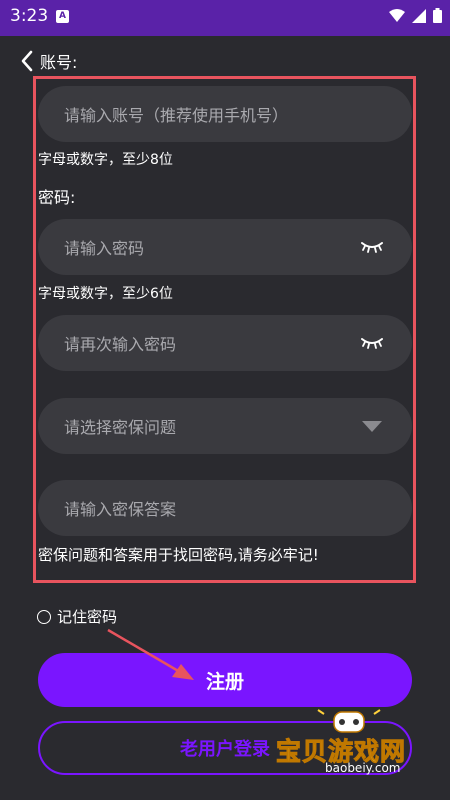 The width and height of the screenshot is (450, 800). I want to click on register-button: 注册, so click(225, 680).